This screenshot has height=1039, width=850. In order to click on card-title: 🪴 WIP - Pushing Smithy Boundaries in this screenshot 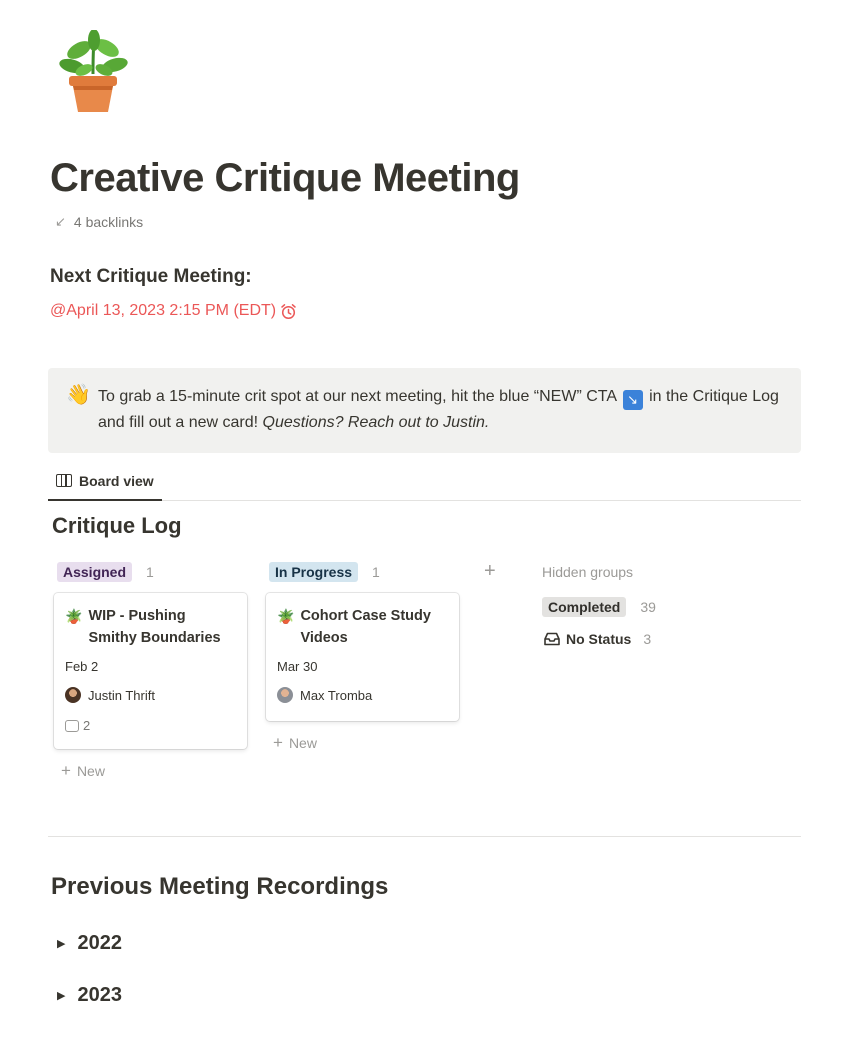, I will do `click(151, 627)`.